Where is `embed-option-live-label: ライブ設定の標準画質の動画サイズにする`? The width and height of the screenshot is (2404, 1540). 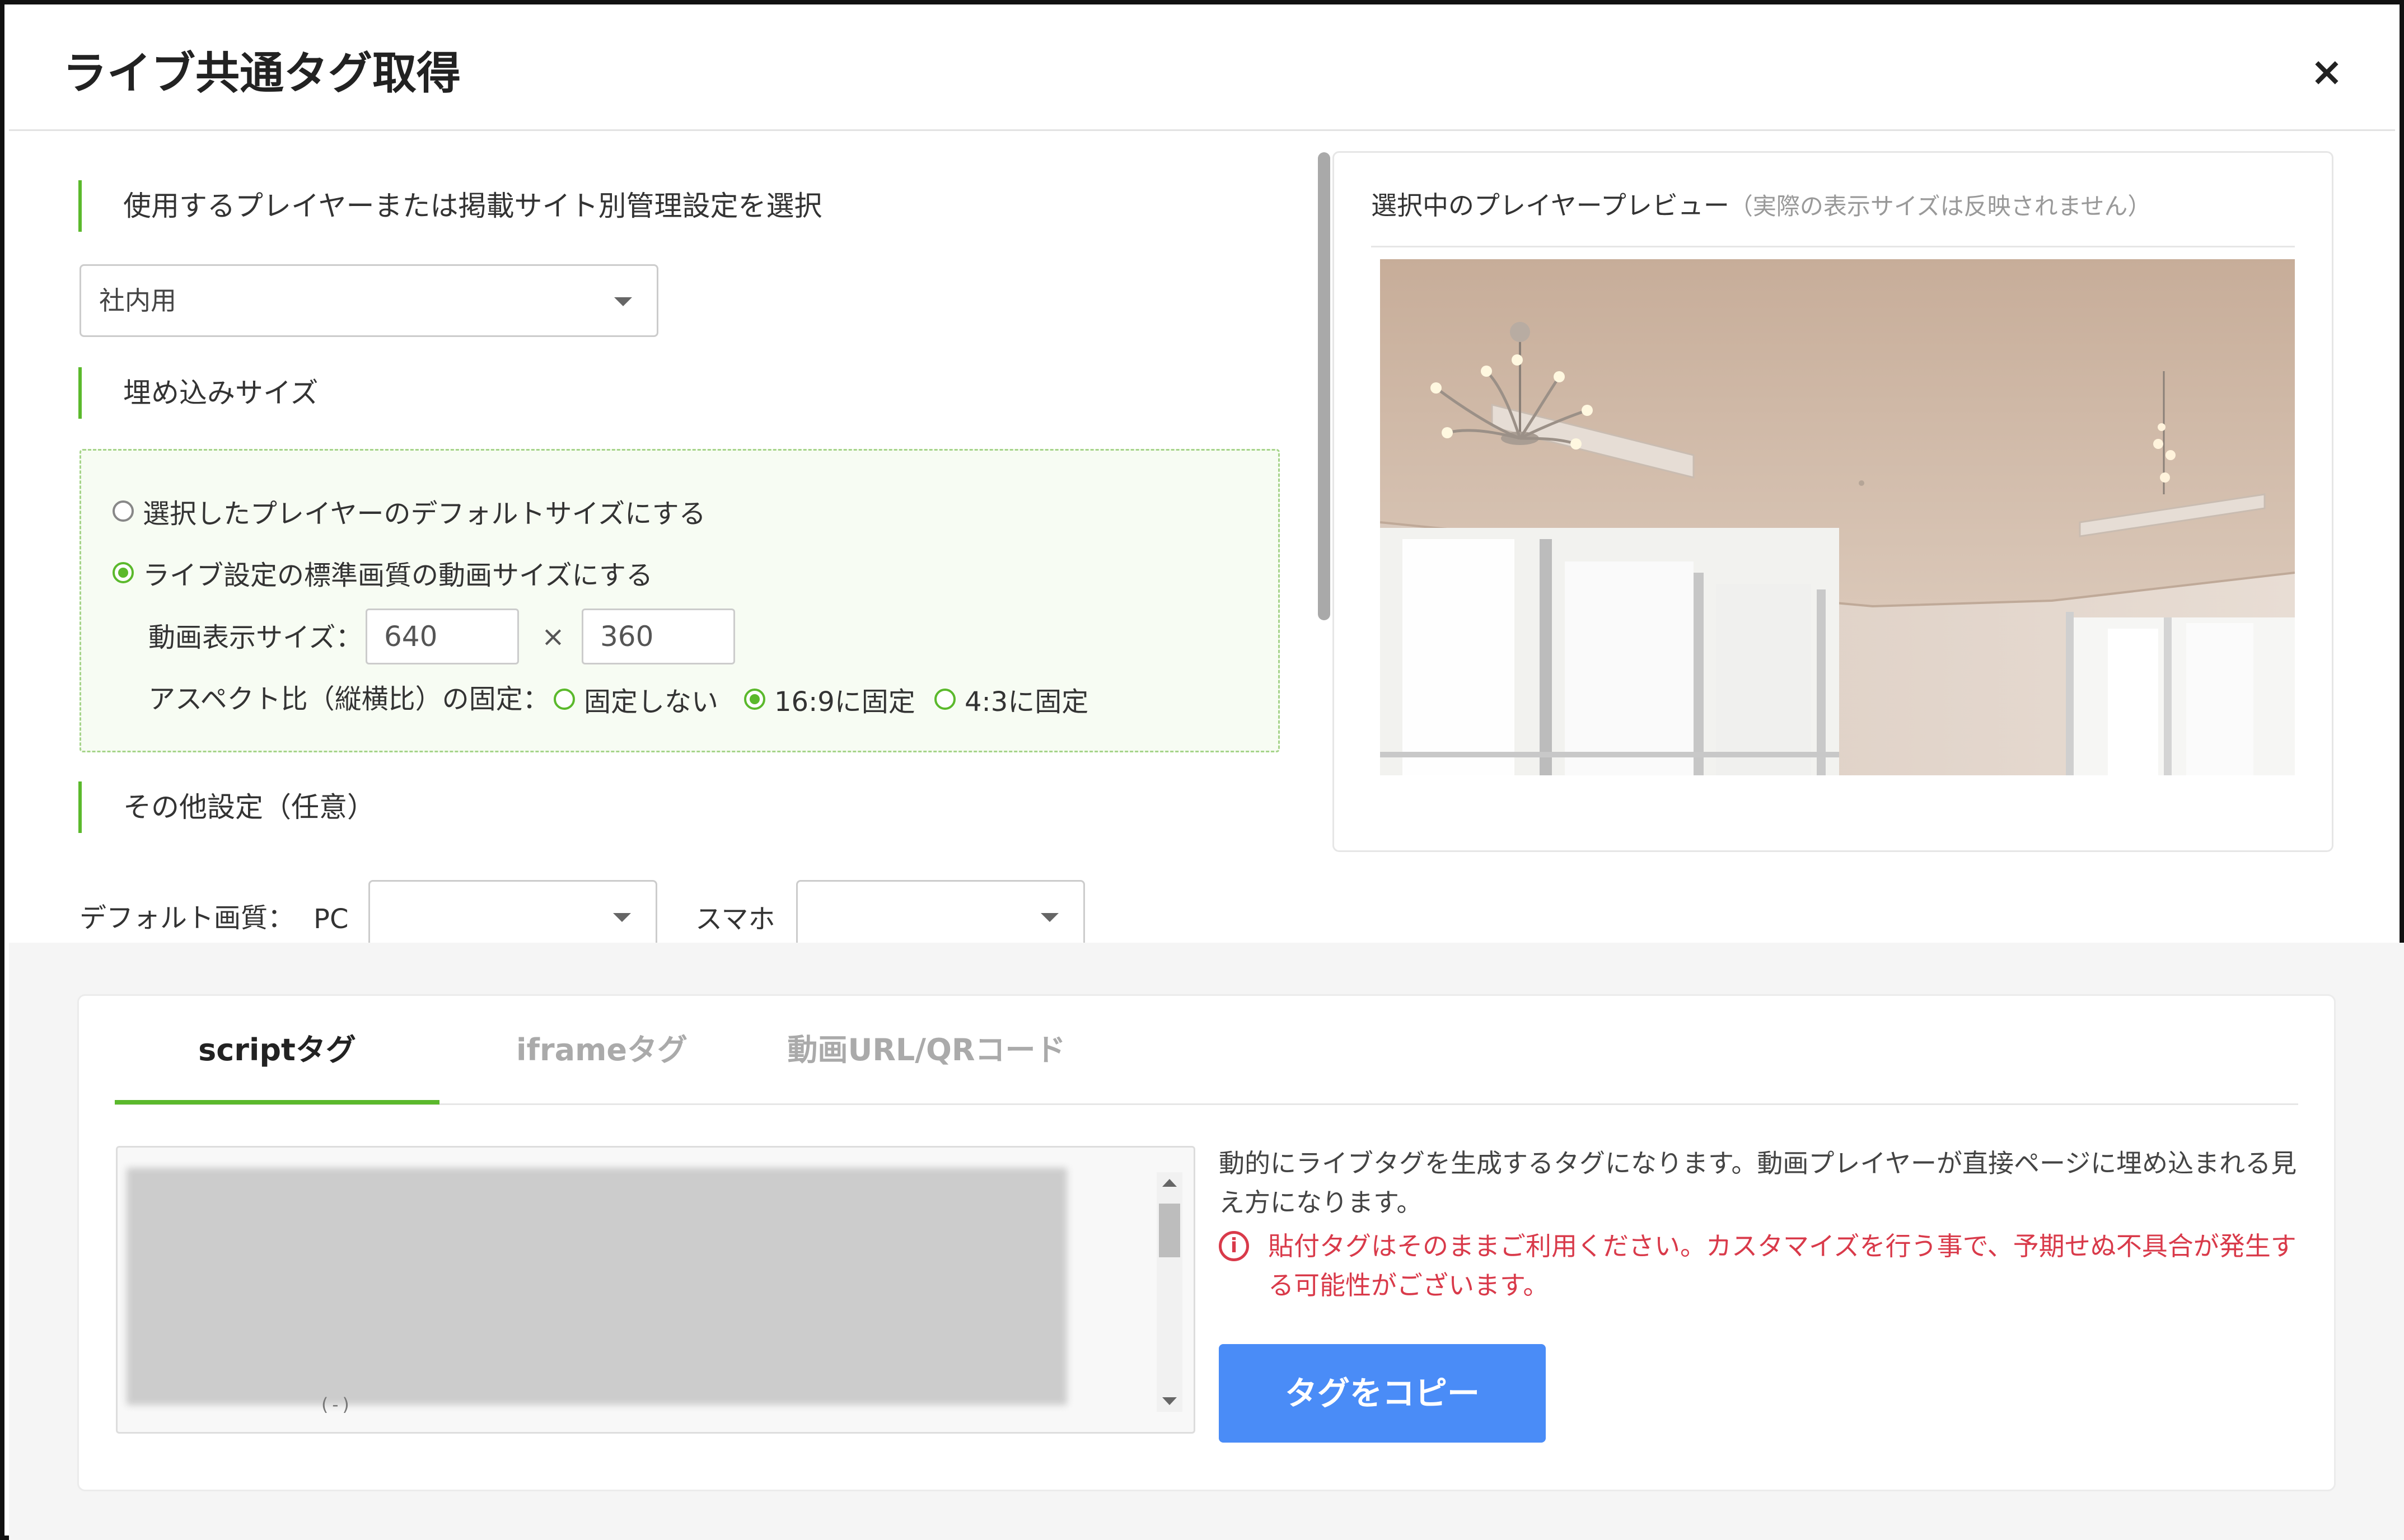
embed-option-live-label: ライブ設定の標準画質の動画サイズにする is located at coordinates (398, 575).